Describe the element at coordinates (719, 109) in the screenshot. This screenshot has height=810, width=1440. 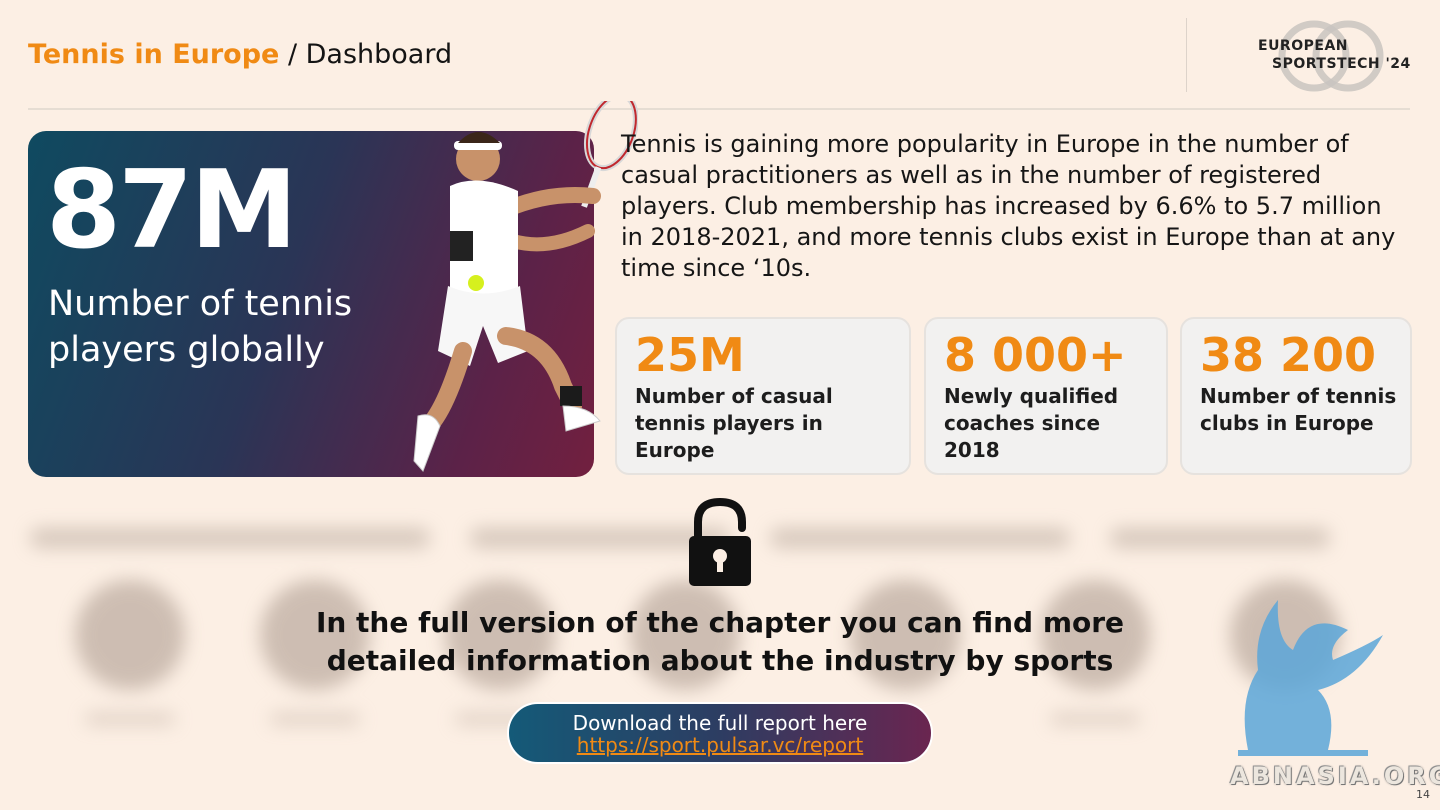
I see `header-divider-horizontal` at that location.